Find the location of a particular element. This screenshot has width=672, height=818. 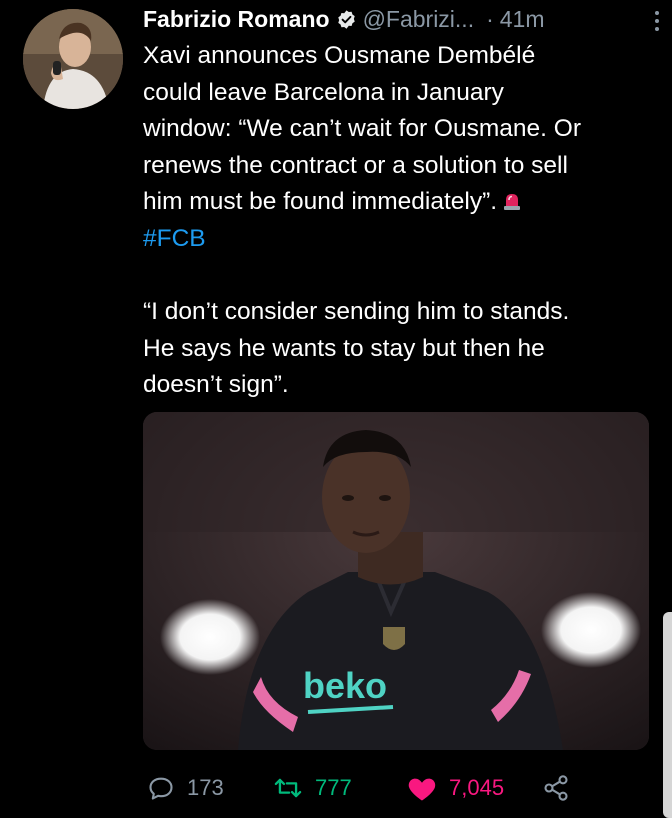

quote-line: doesn’t sign”. is located at coordinates (216, 384).